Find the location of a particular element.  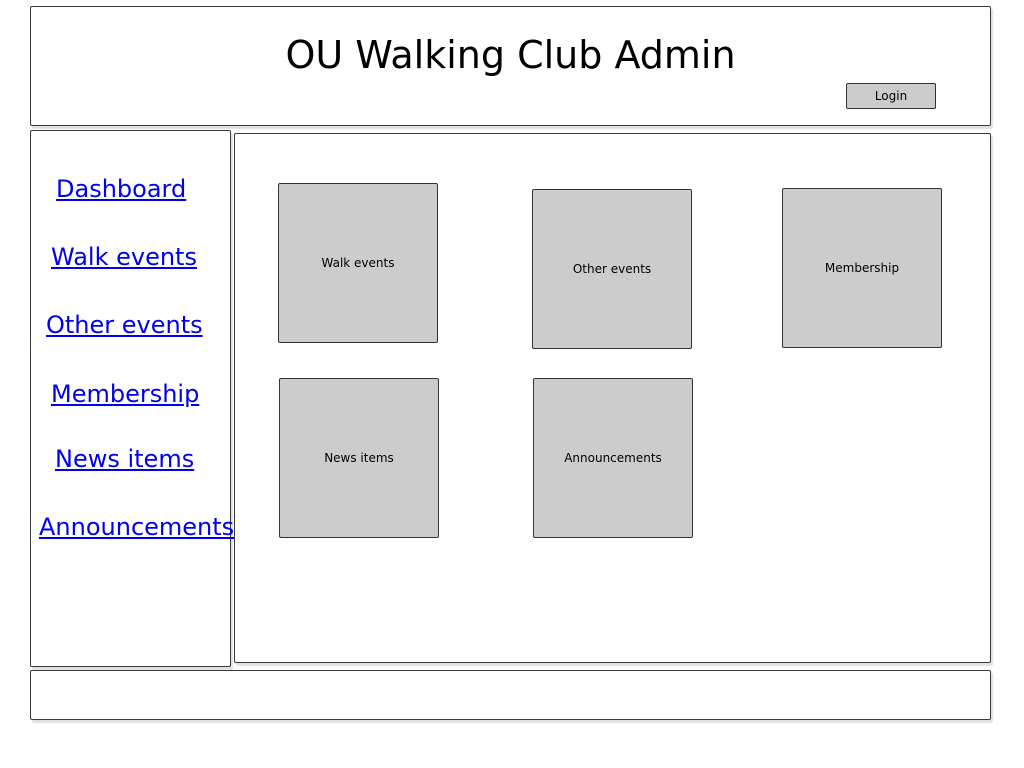

footer is located at coordinates (510, 695).